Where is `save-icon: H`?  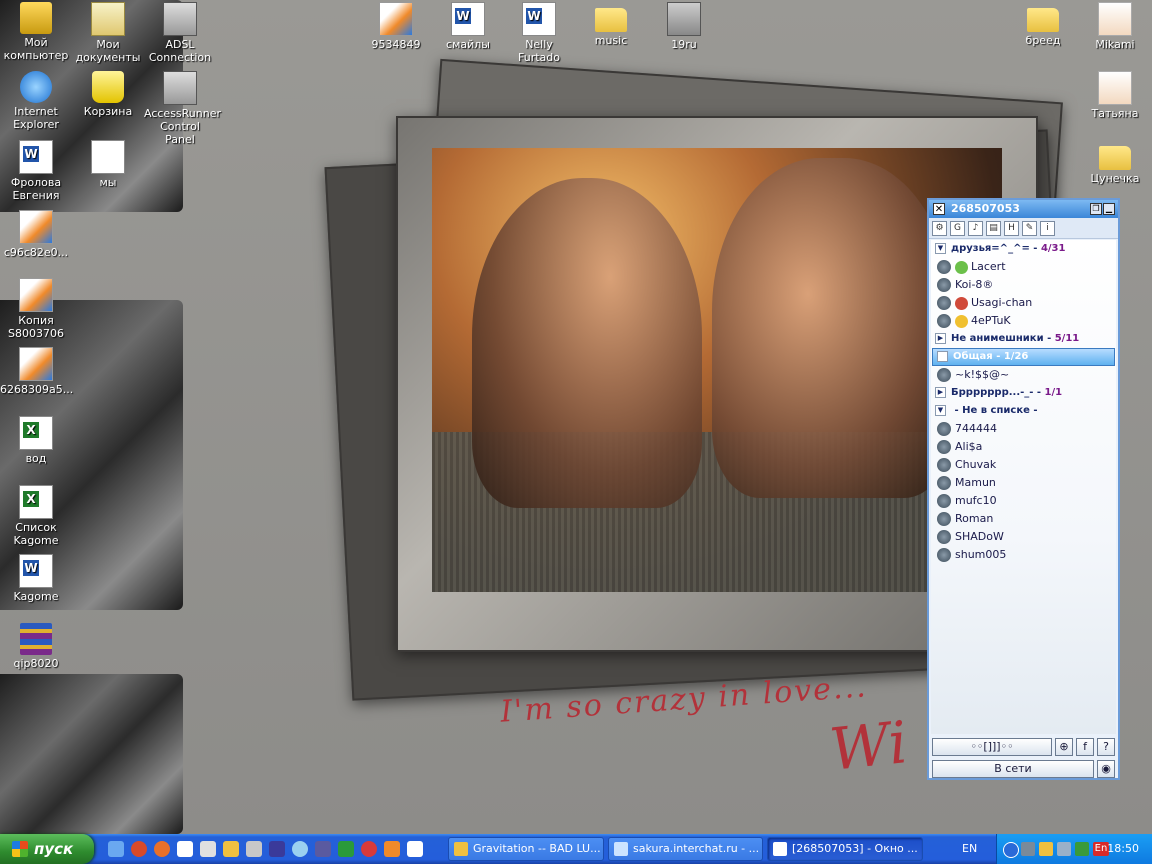 save-icon: H is located at coordinates (1011, 228).